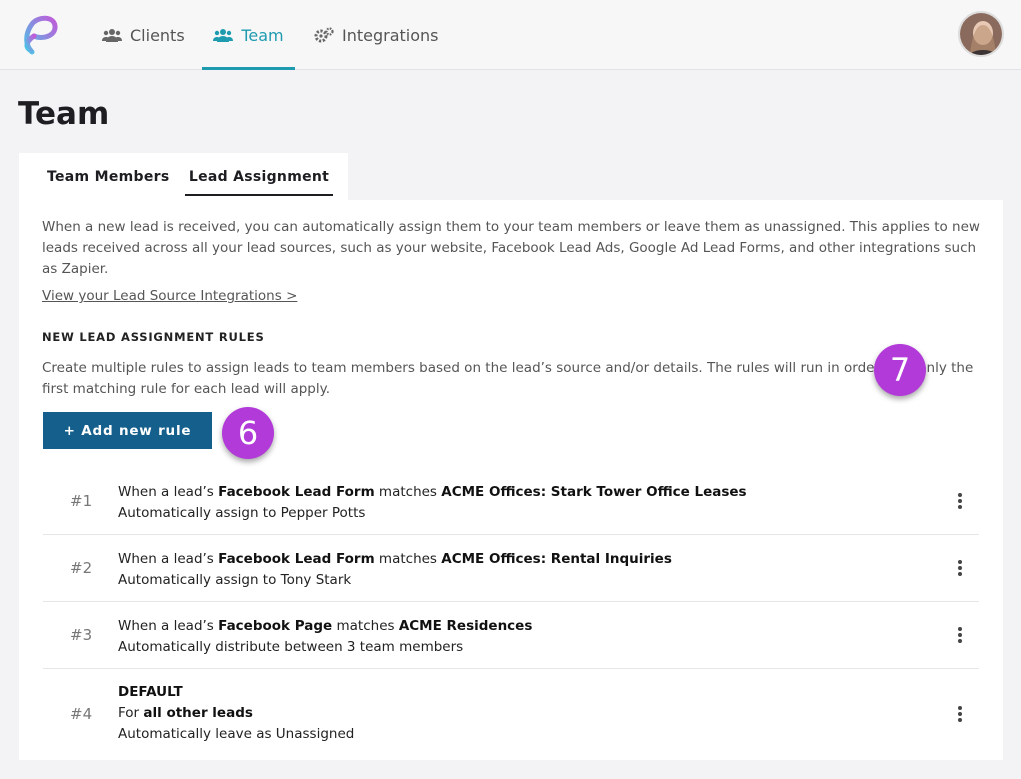  What do you see at coordinates (81, 714) in the screenshot?
I see `rule-number: #4` at bounding box center [81, 714].